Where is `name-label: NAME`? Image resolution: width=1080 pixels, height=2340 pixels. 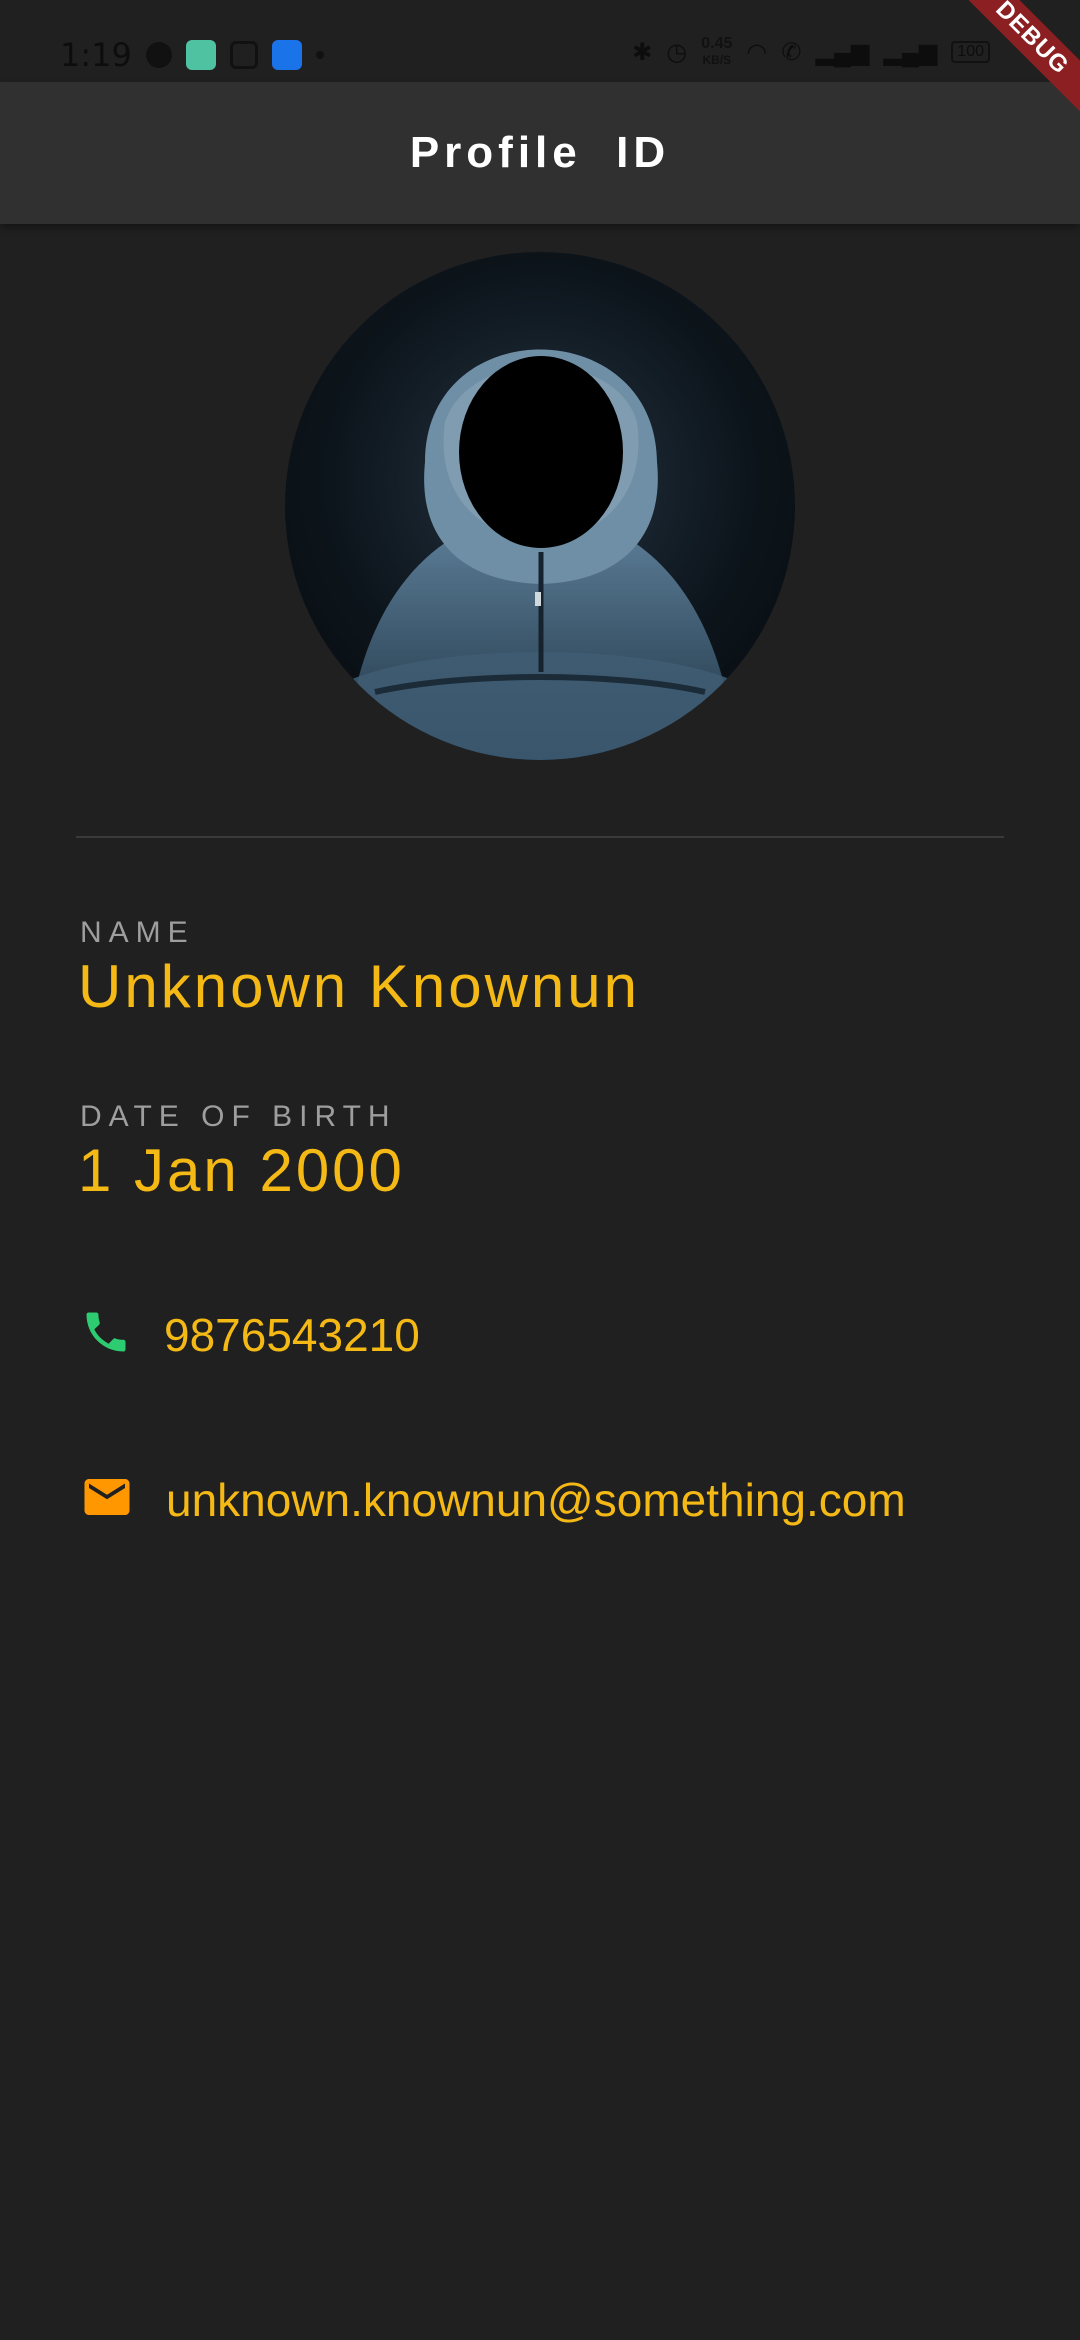
name-label: NAME is located at coordinates (137, 932).